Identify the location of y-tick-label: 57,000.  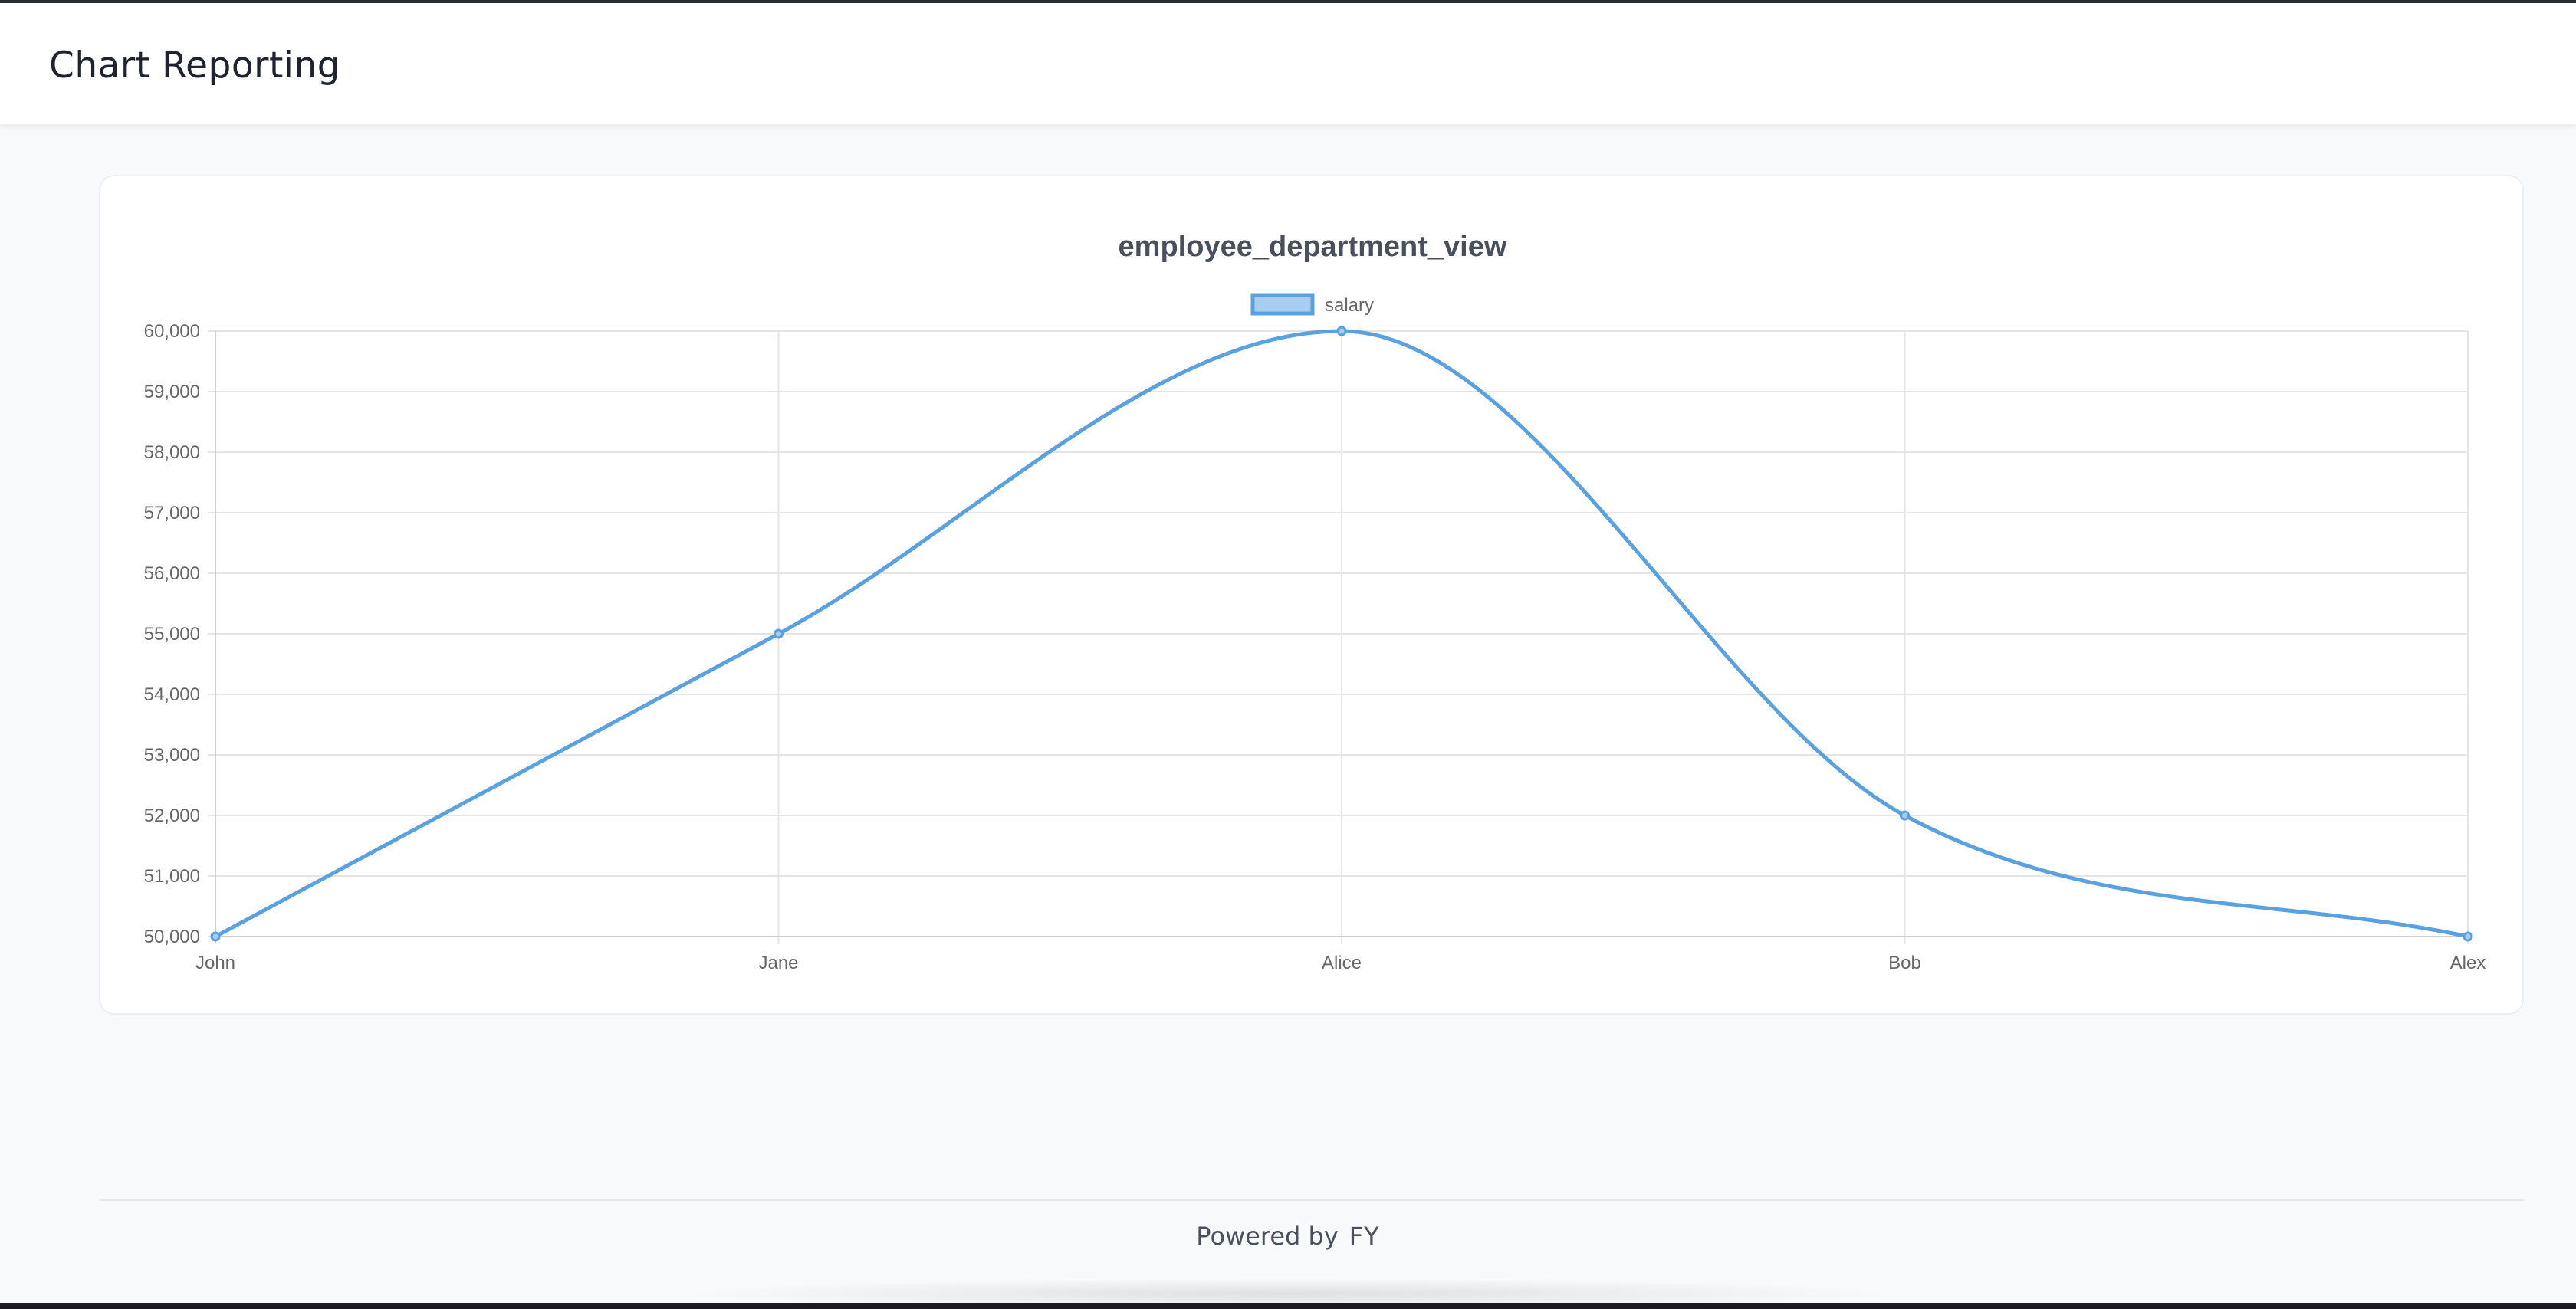
(172, 513).